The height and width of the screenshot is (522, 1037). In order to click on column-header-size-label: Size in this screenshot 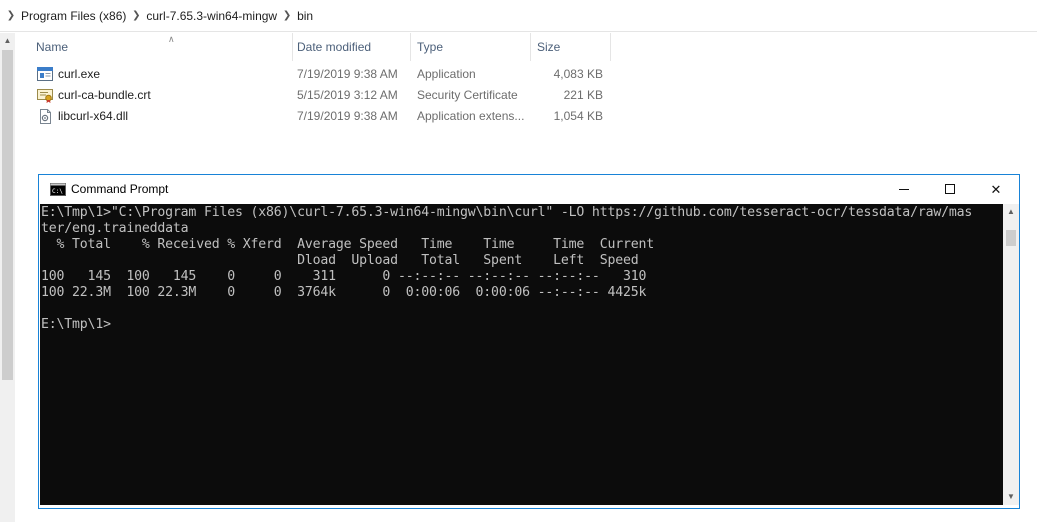, I will do `click(549, 47)`.